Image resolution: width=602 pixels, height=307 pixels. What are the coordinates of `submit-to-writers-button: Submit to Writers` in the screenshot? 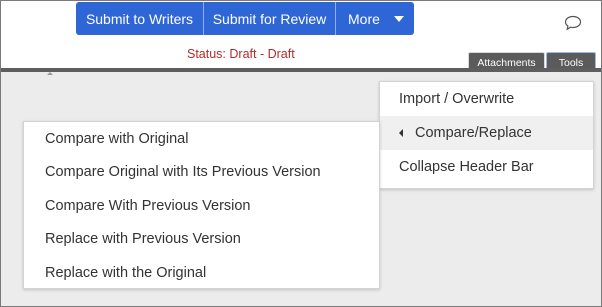 It's located at (140, 18).